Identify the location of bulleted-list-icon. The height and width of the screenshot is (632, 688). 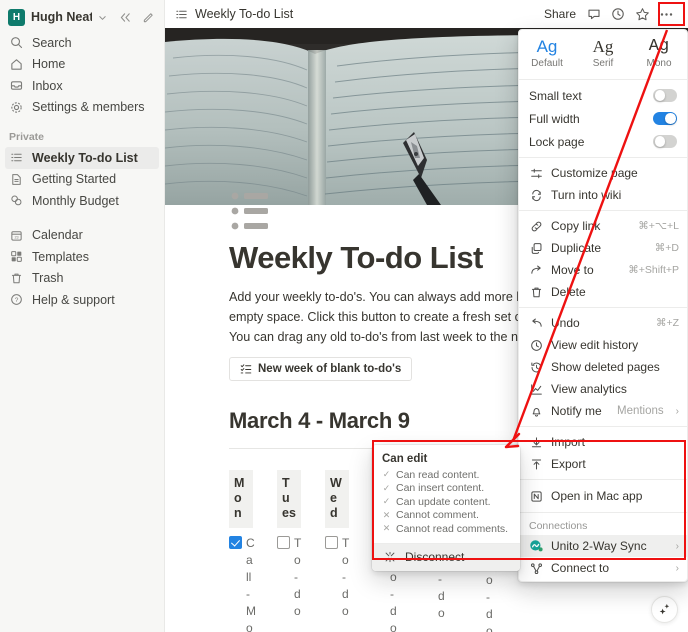
(252, 211).